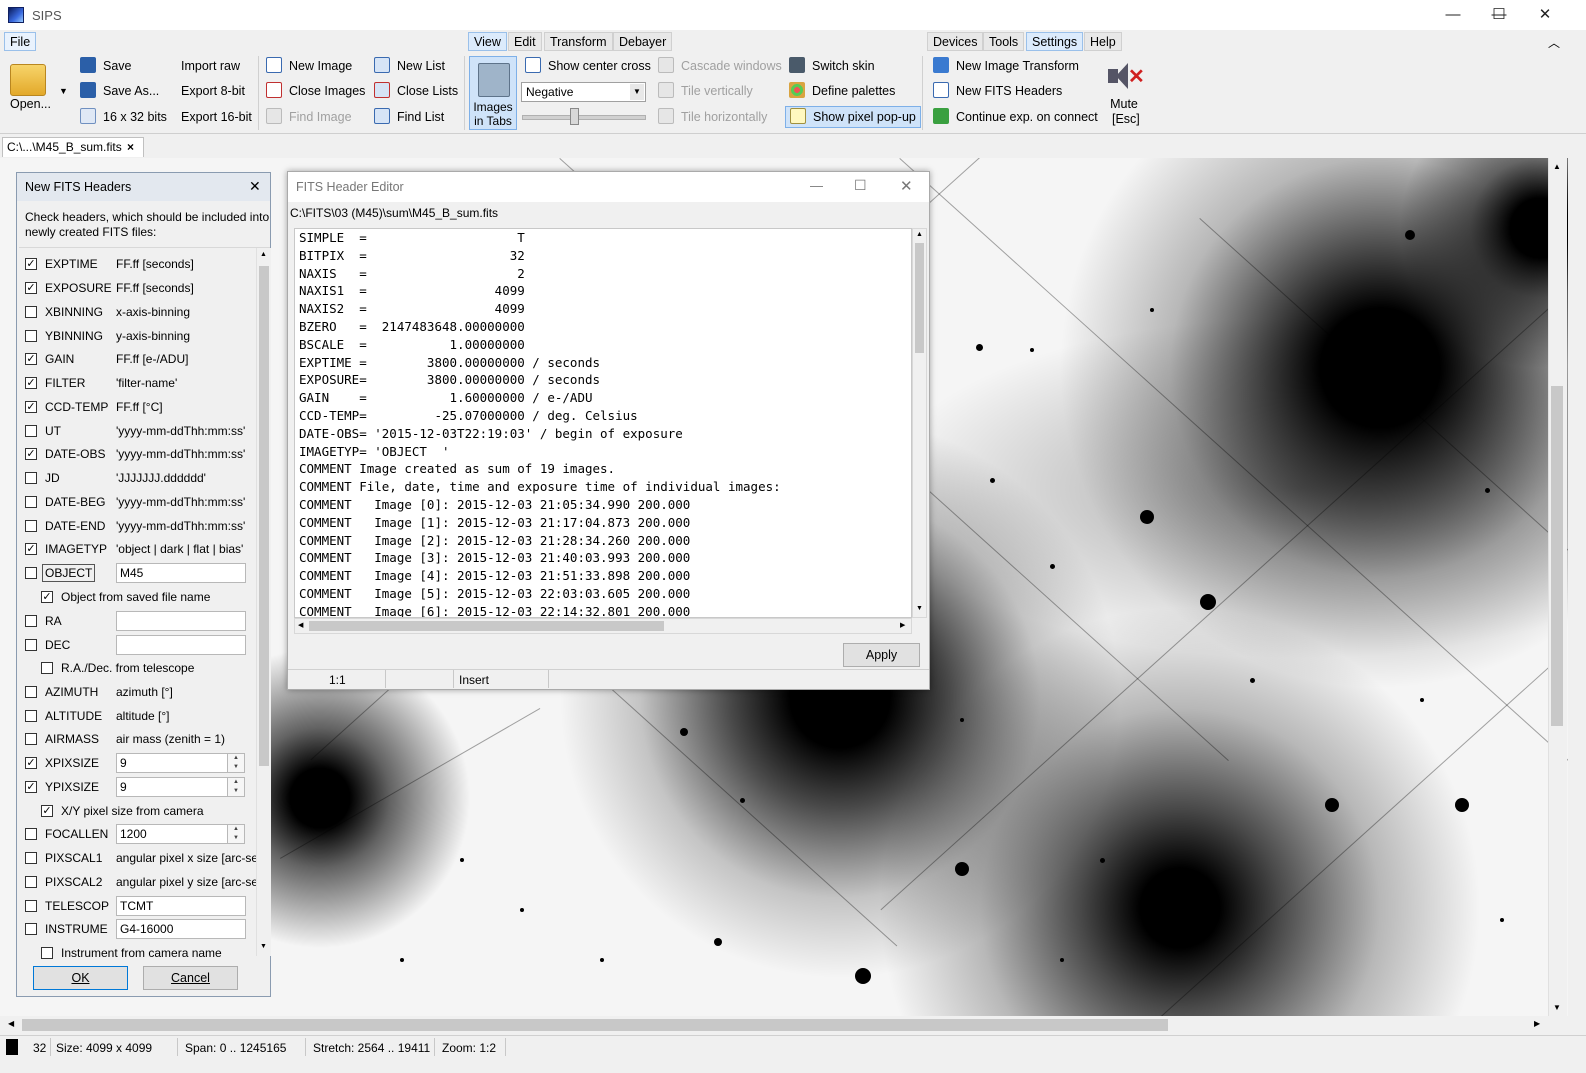 The height and width of the screenshot is (1073, 1586). What do you see at coordinates (416, 91) in the screenshot?
I see `close-lists-button: Close Lists` at bounding box center [416, 91].